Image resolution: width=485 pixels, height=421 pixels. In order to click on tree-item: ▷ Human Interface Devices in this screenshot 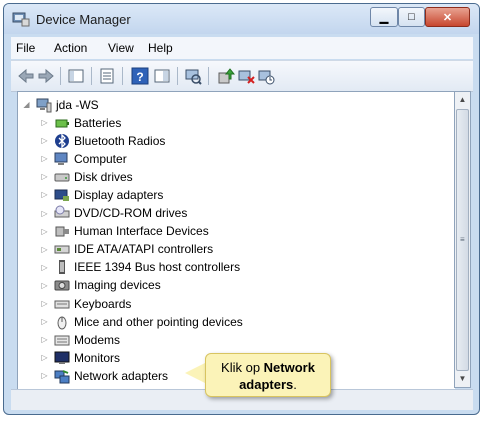, I will do `click(124, 231)`.